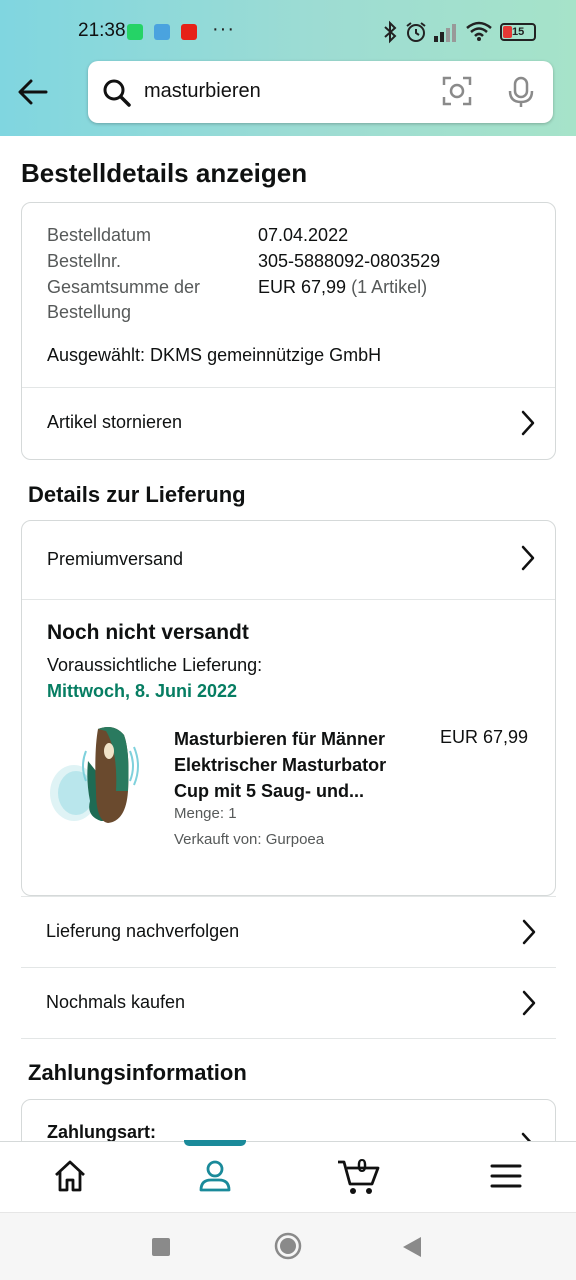 The width and height of the screenshot is (576, 1280). I want to click on cart-button: 0, so click(359, 1175).